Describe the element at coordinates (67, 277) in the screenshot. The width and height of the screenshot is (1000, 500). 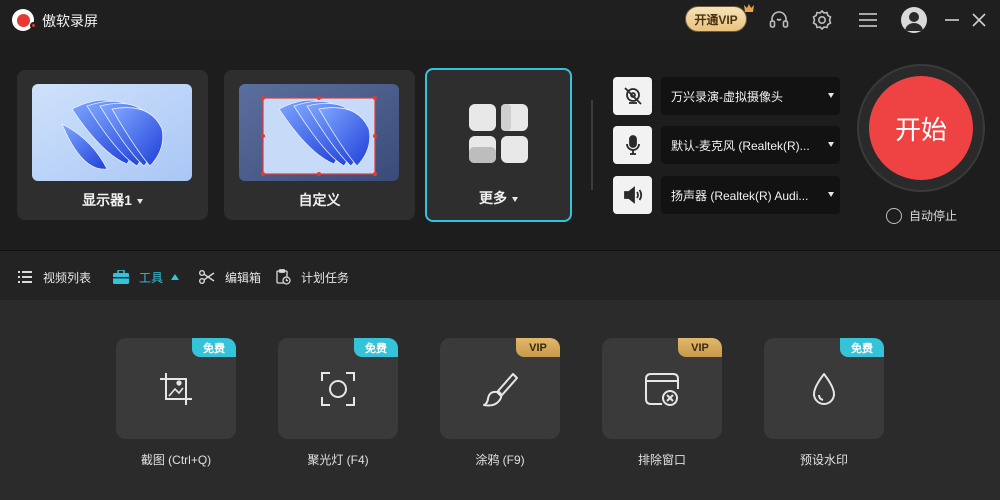
I see `tab-video-list-label: 视频列表` at that location.